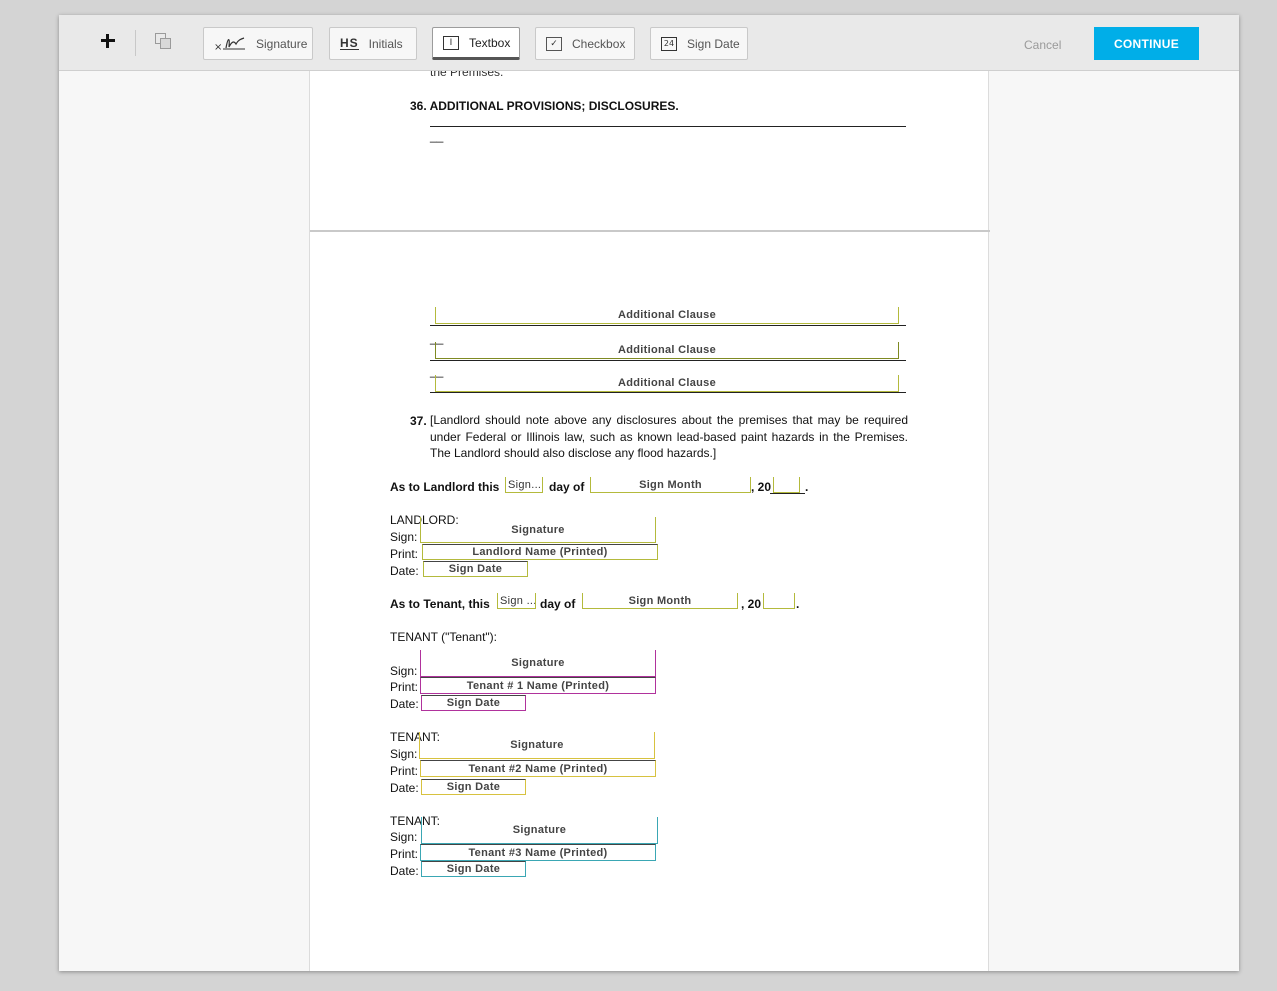 Image resolution: width=1277 pixels, height=991 pixels. I want to click on section-37-number: 37., so click(418, 421).